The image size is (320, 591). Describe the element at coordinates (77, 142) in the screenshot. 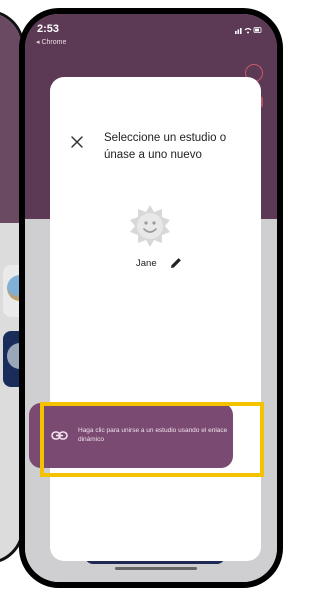

I see `close-icon` at that location.